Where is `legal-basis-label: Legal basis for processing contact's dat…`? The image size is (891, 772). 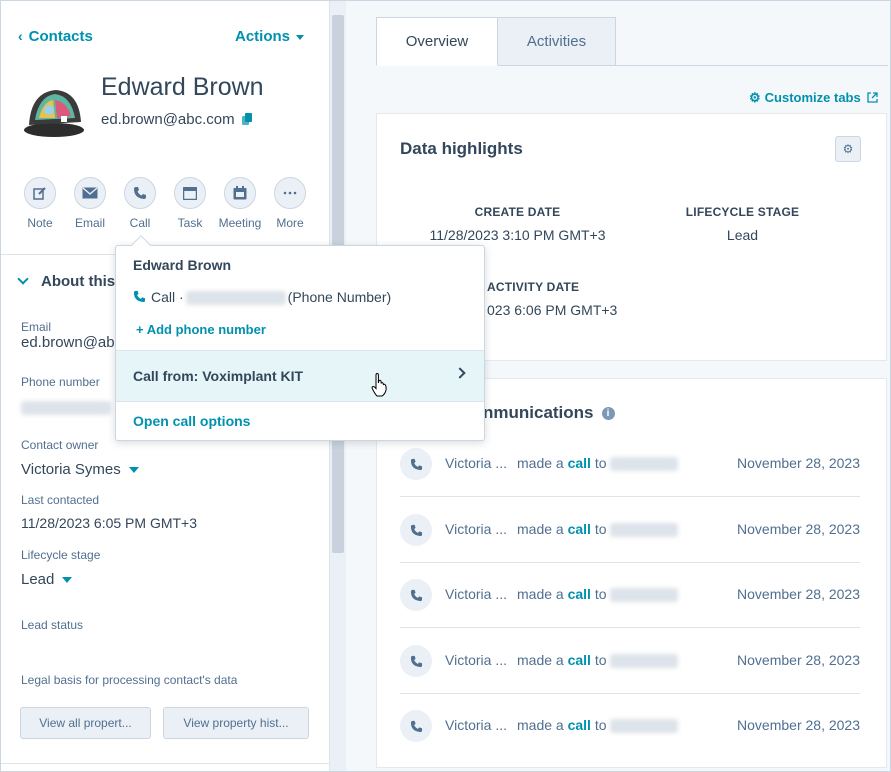 legal-basis-label: Legal basis for processing contact's dat… is located at coordinates (129, 680).